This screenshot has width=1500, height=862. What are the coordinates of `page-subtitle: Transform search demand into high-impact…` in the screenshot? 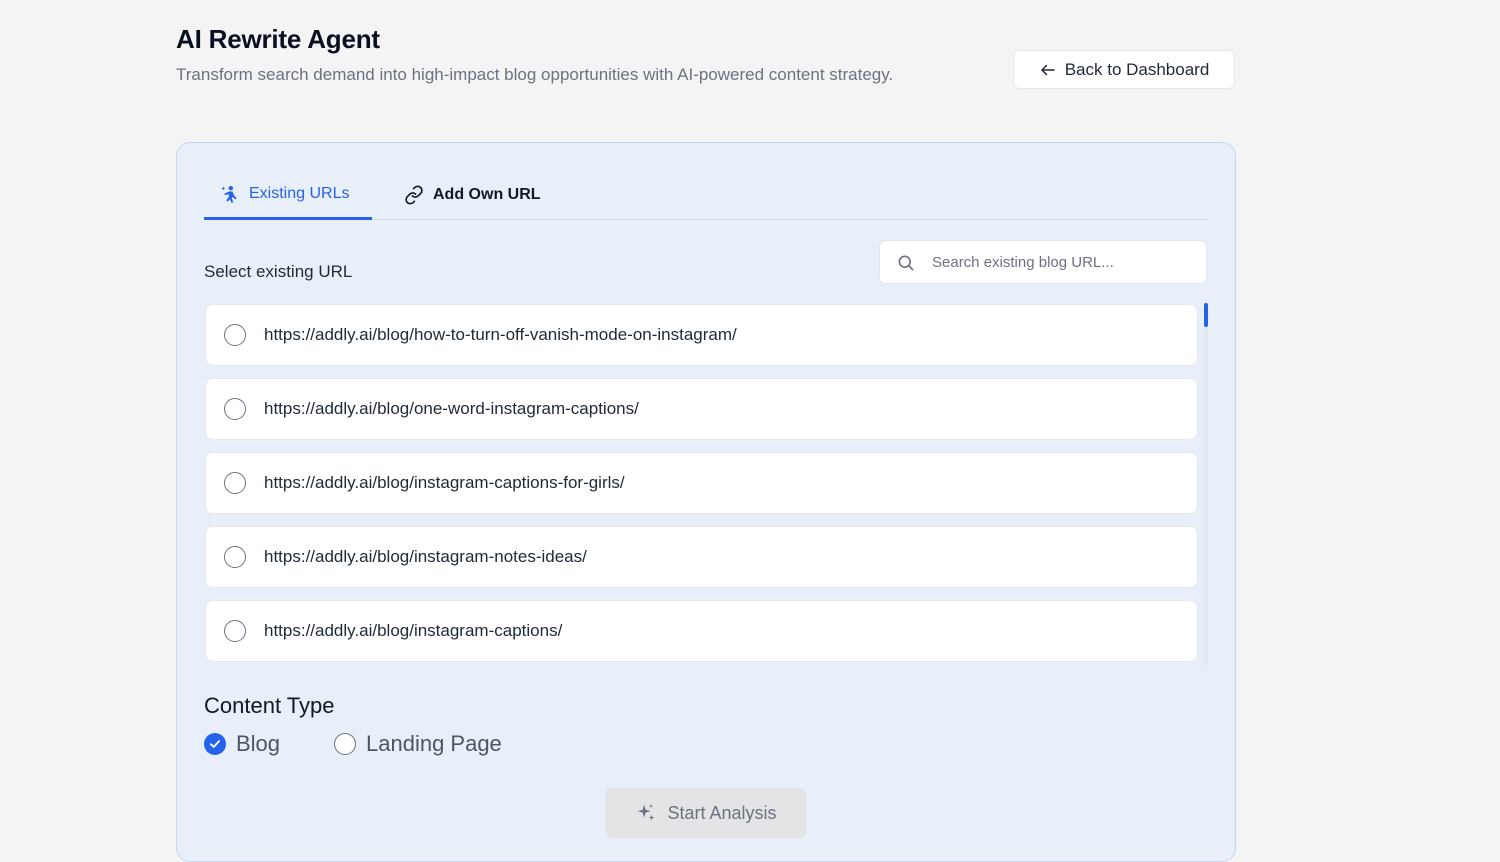 It's located at (535, 74).